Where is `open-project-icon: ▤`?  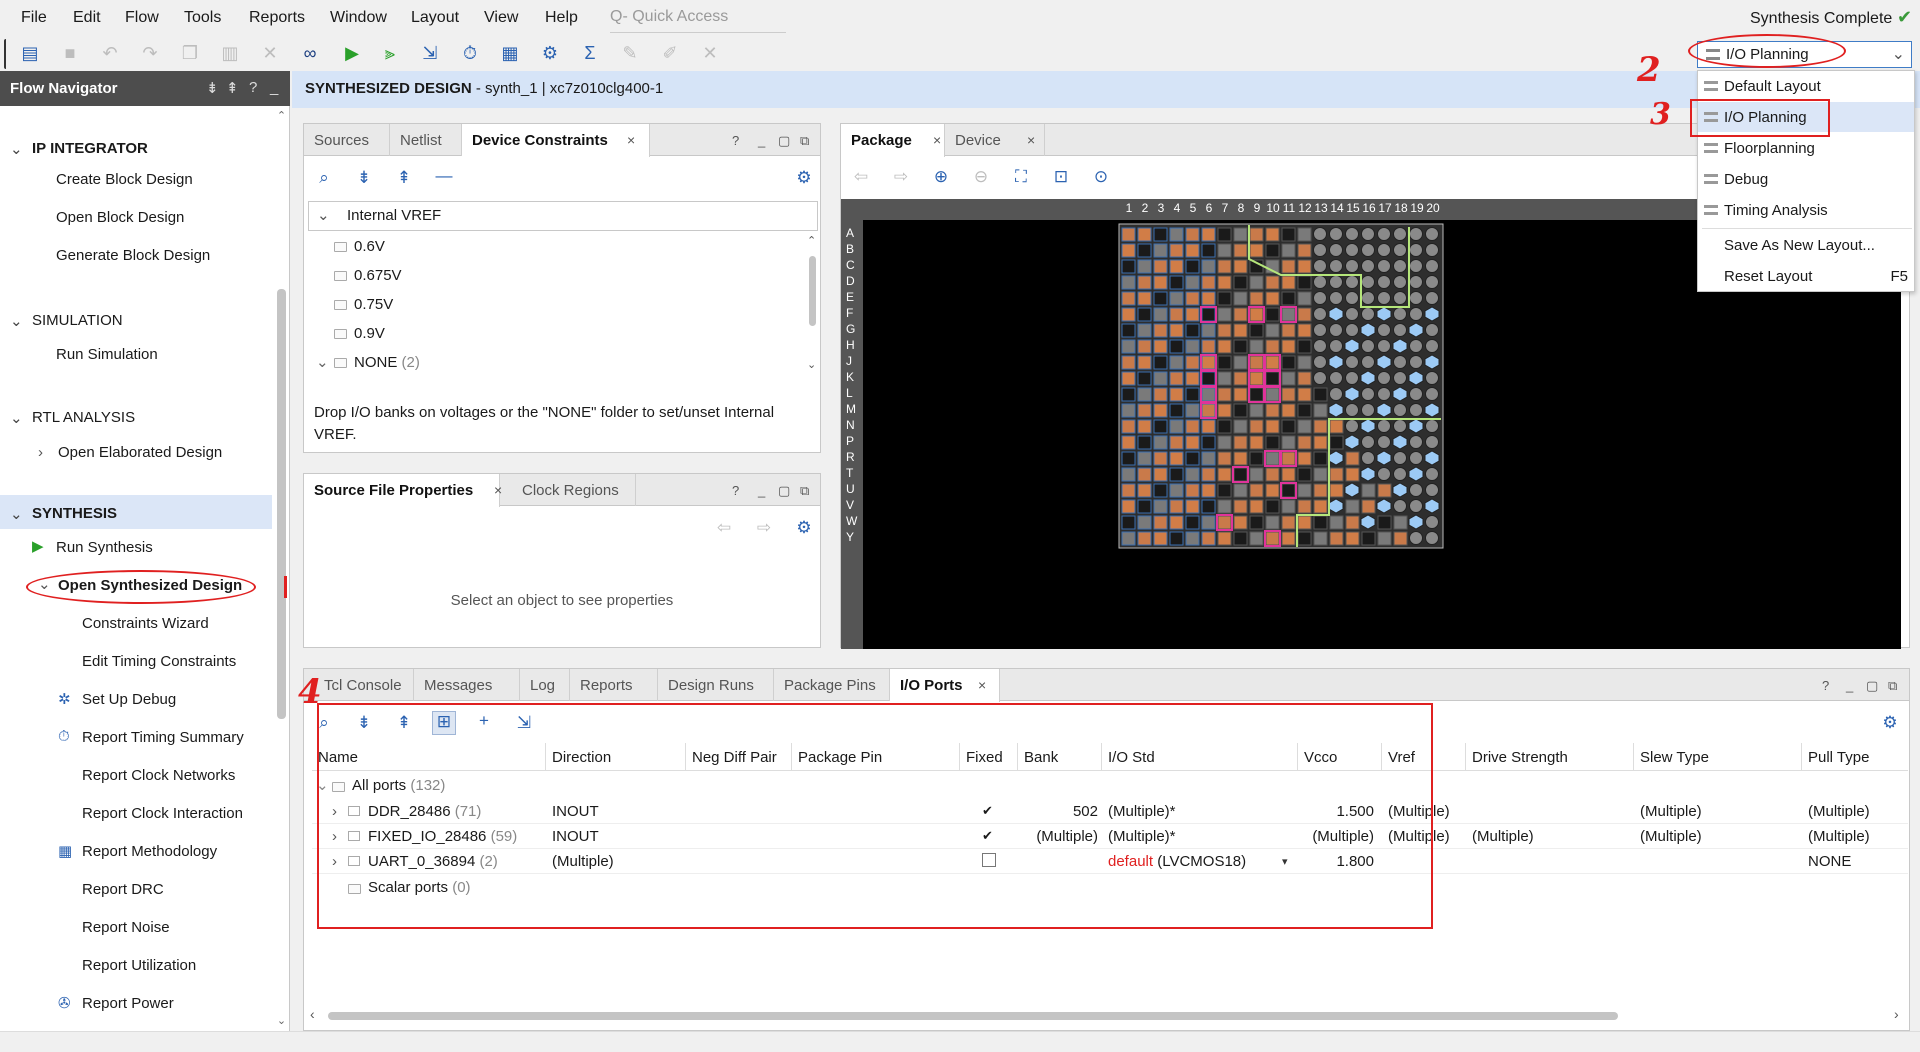 open-project-icon: ▤ is located at coordinates (30, 53).